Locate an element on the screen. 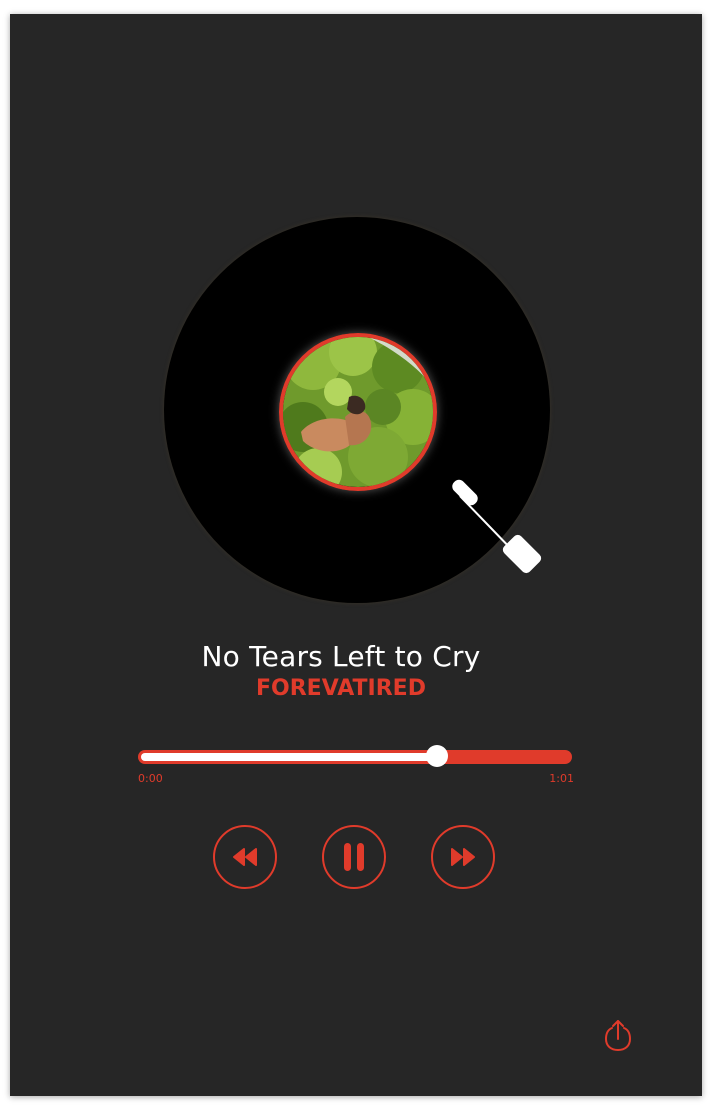 The image size is (722, 1110). duration-time: 1:01 is located at coordinates (561, 778).